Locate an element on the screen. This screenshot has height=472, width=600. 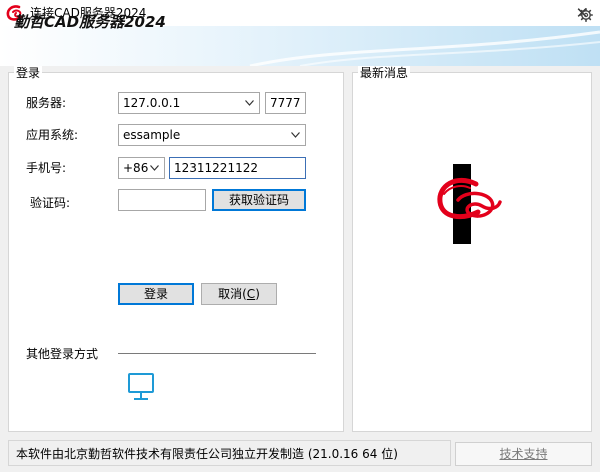
cancel-label-suffix: ) is located at coordinates (257, 294).